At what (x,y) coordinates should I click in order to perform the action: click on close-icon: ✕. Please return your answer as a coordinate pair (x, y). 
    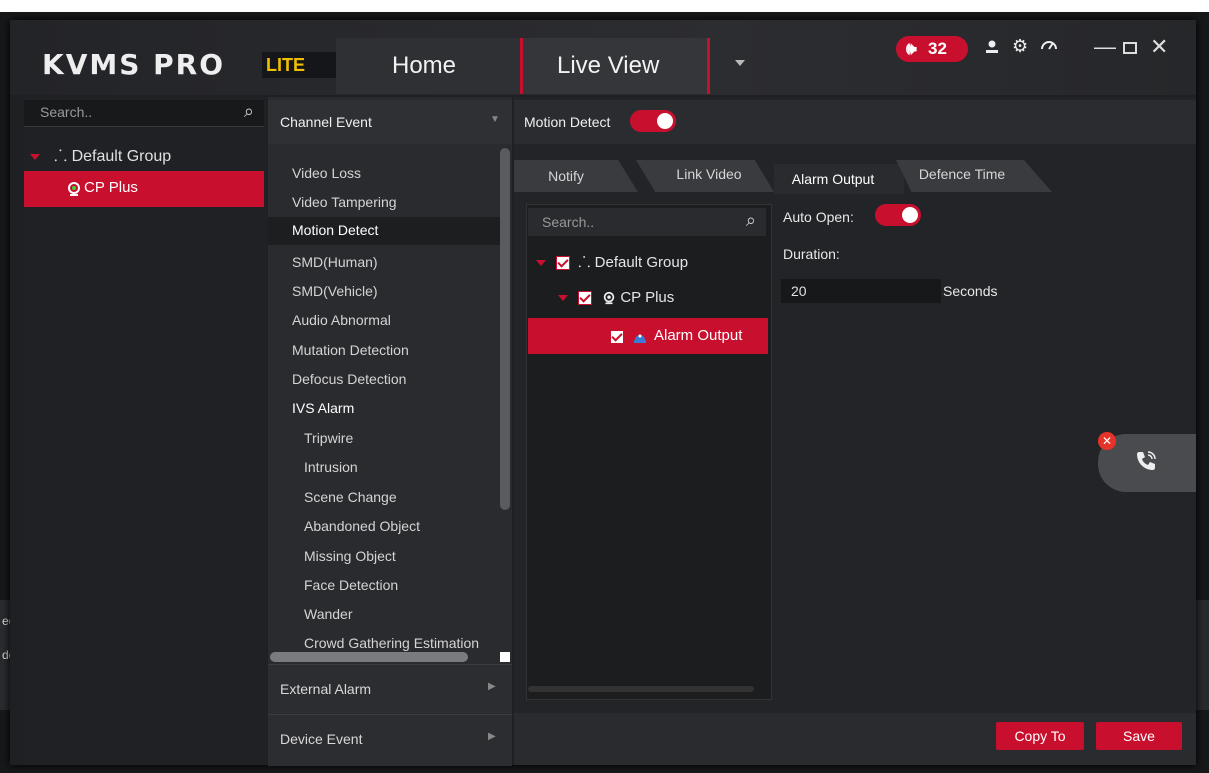
    Looking at the image, I should click on (1159, 47).